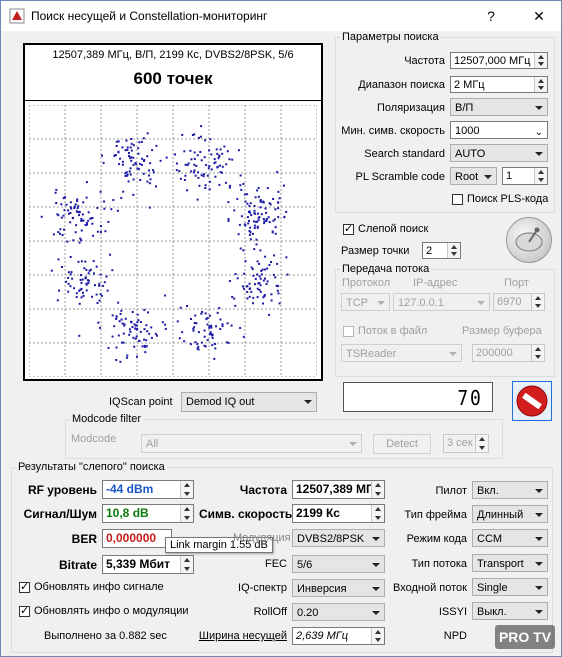  Describe the element at coordinates (491, 16) in the screenshot. I see `help-button: ?` at that location.